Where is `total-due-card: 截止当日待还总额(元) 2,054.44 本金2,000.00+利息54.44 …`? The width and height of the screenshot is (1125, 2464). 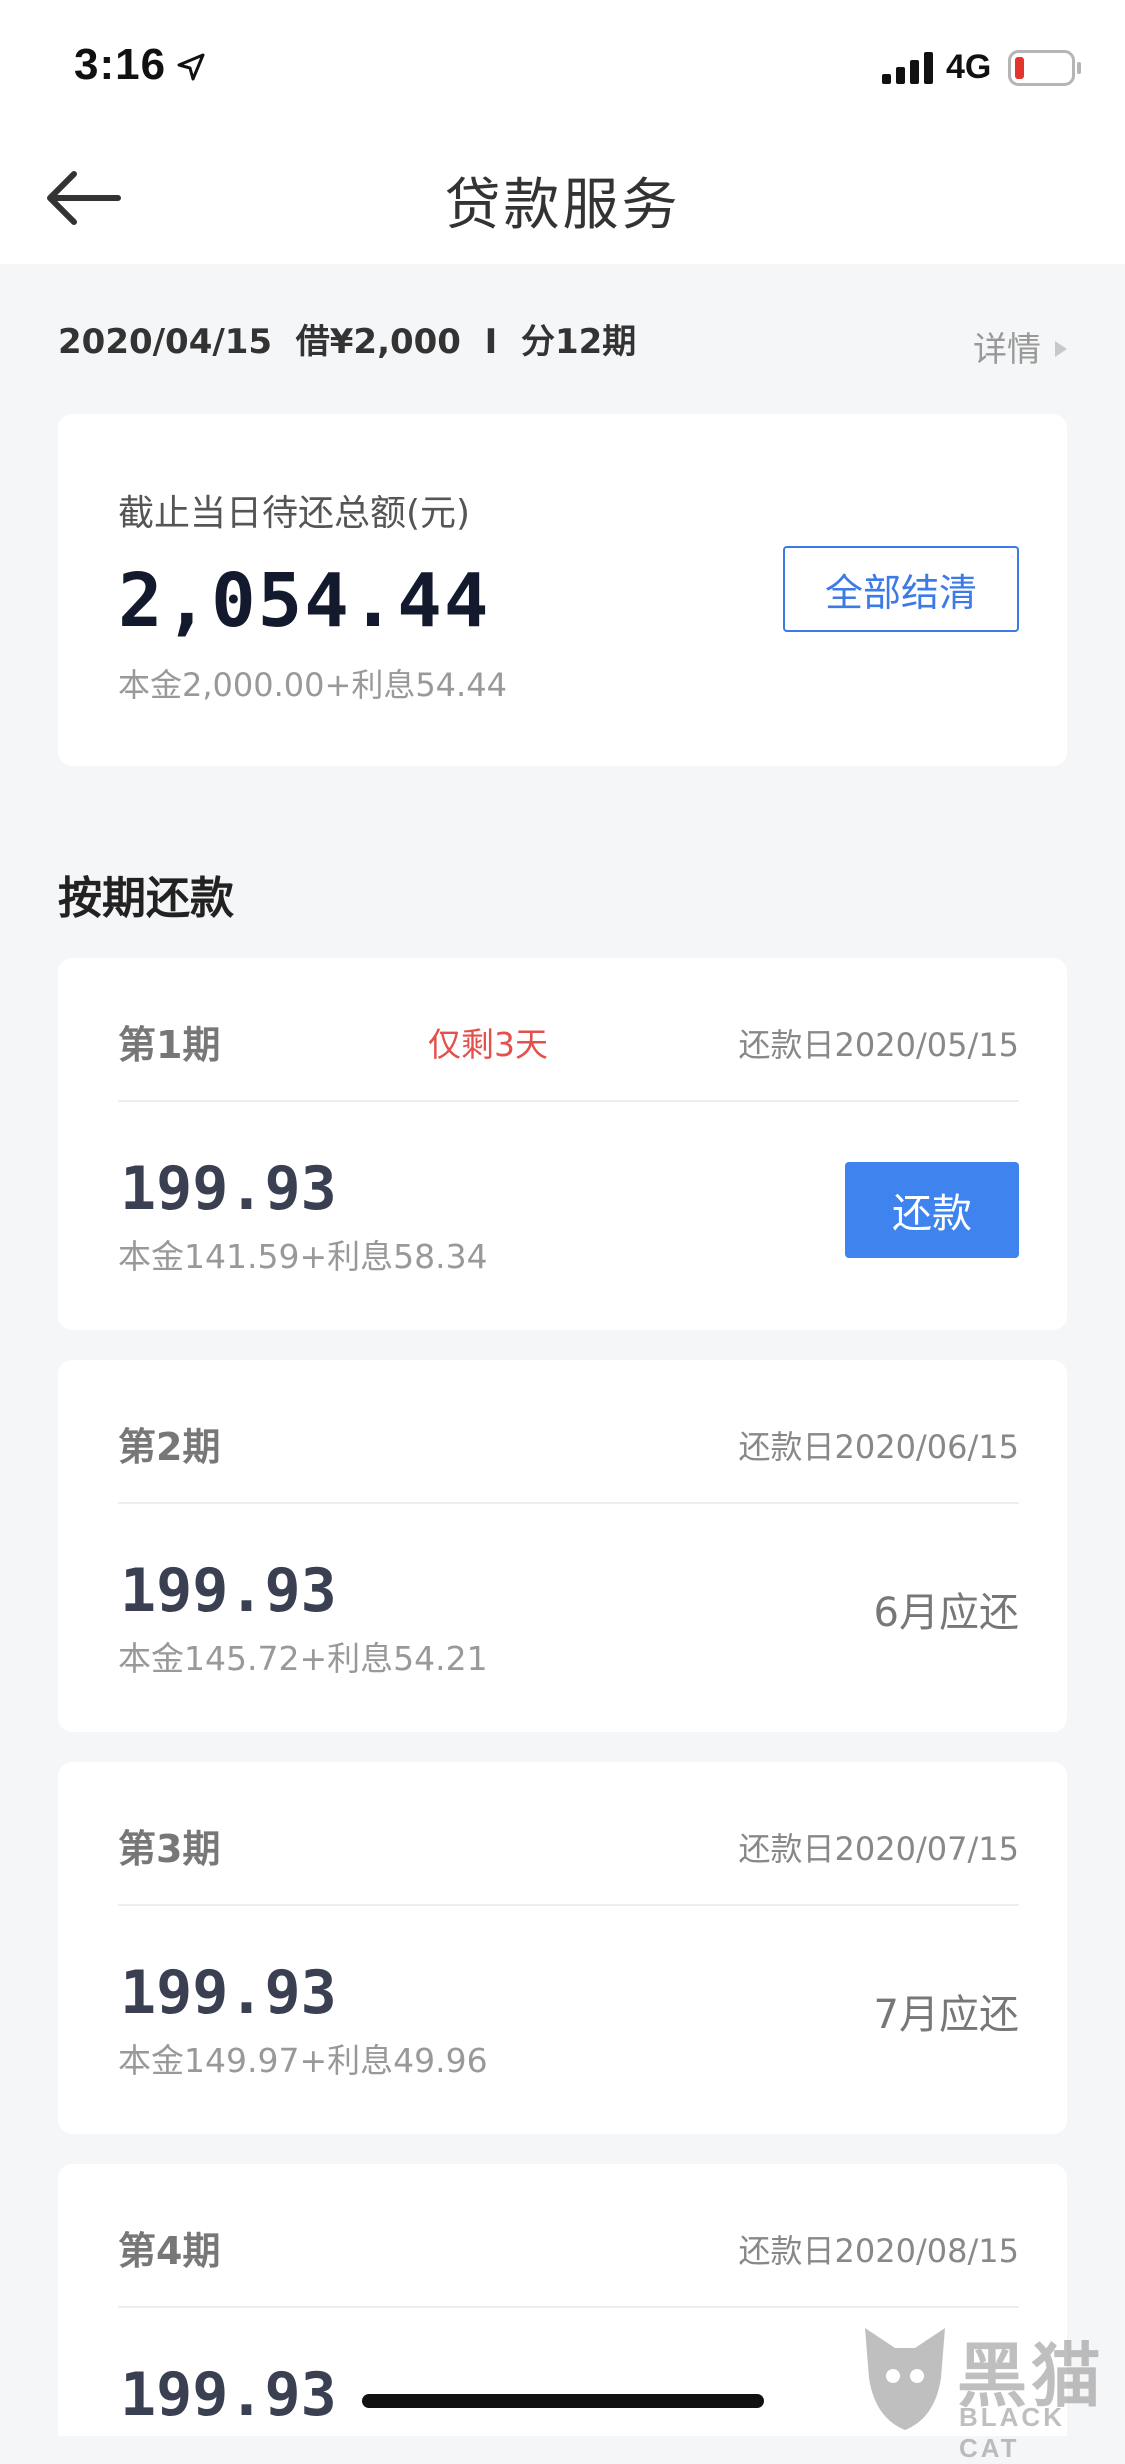 total-due-card: 截止当日待还总额(元) 2,054.44 本金2,000.00+利息54.44 … is located at coordinates (562, 590).